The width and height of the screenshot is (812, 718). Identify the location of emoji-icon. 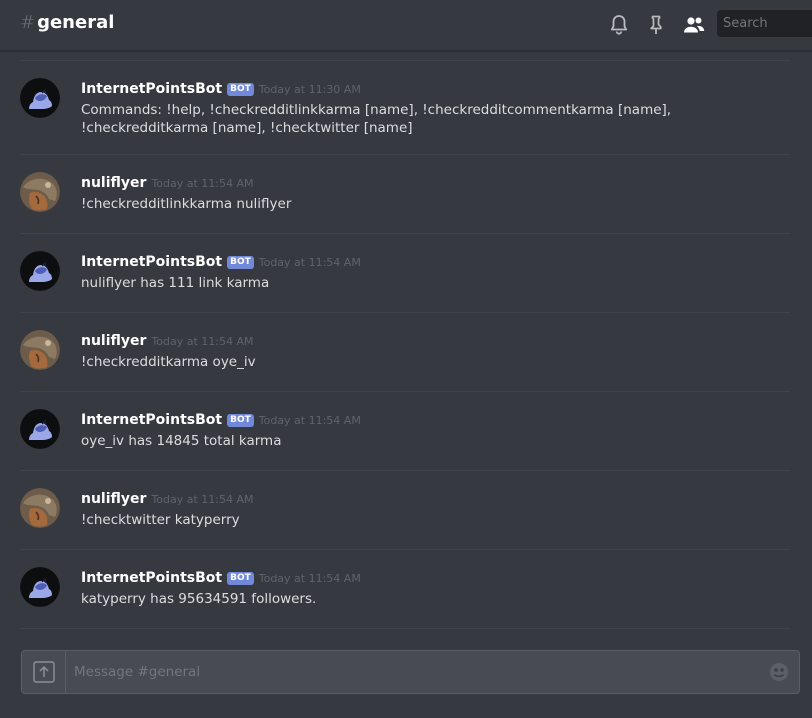
(779, 672).